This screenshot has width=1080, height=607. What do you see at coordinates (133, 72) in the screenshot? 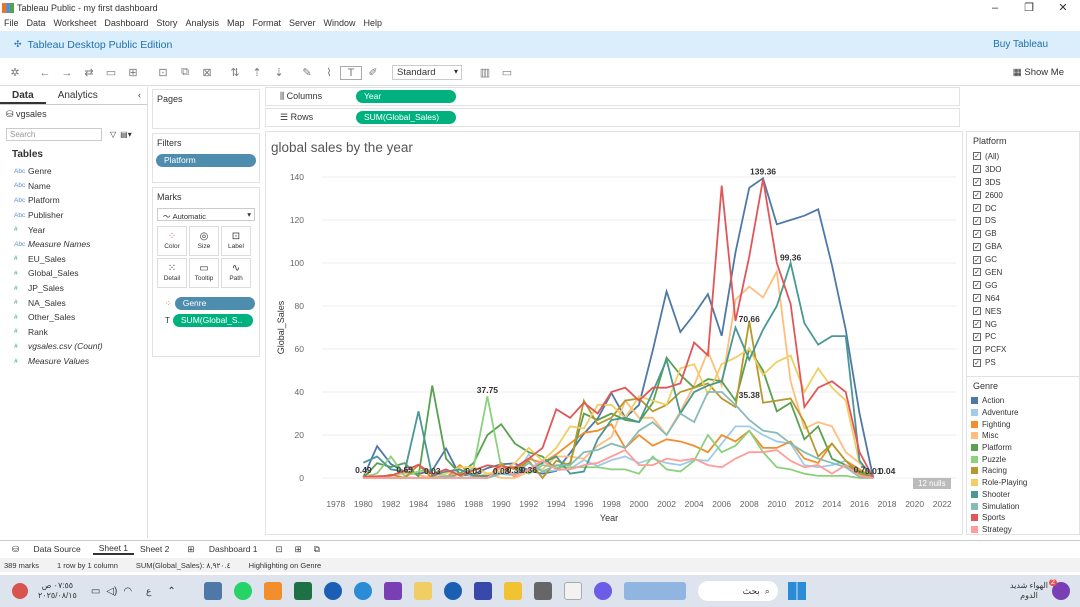
I see `new-datasource-icon: ⊞` at bounding box center [133, 72].